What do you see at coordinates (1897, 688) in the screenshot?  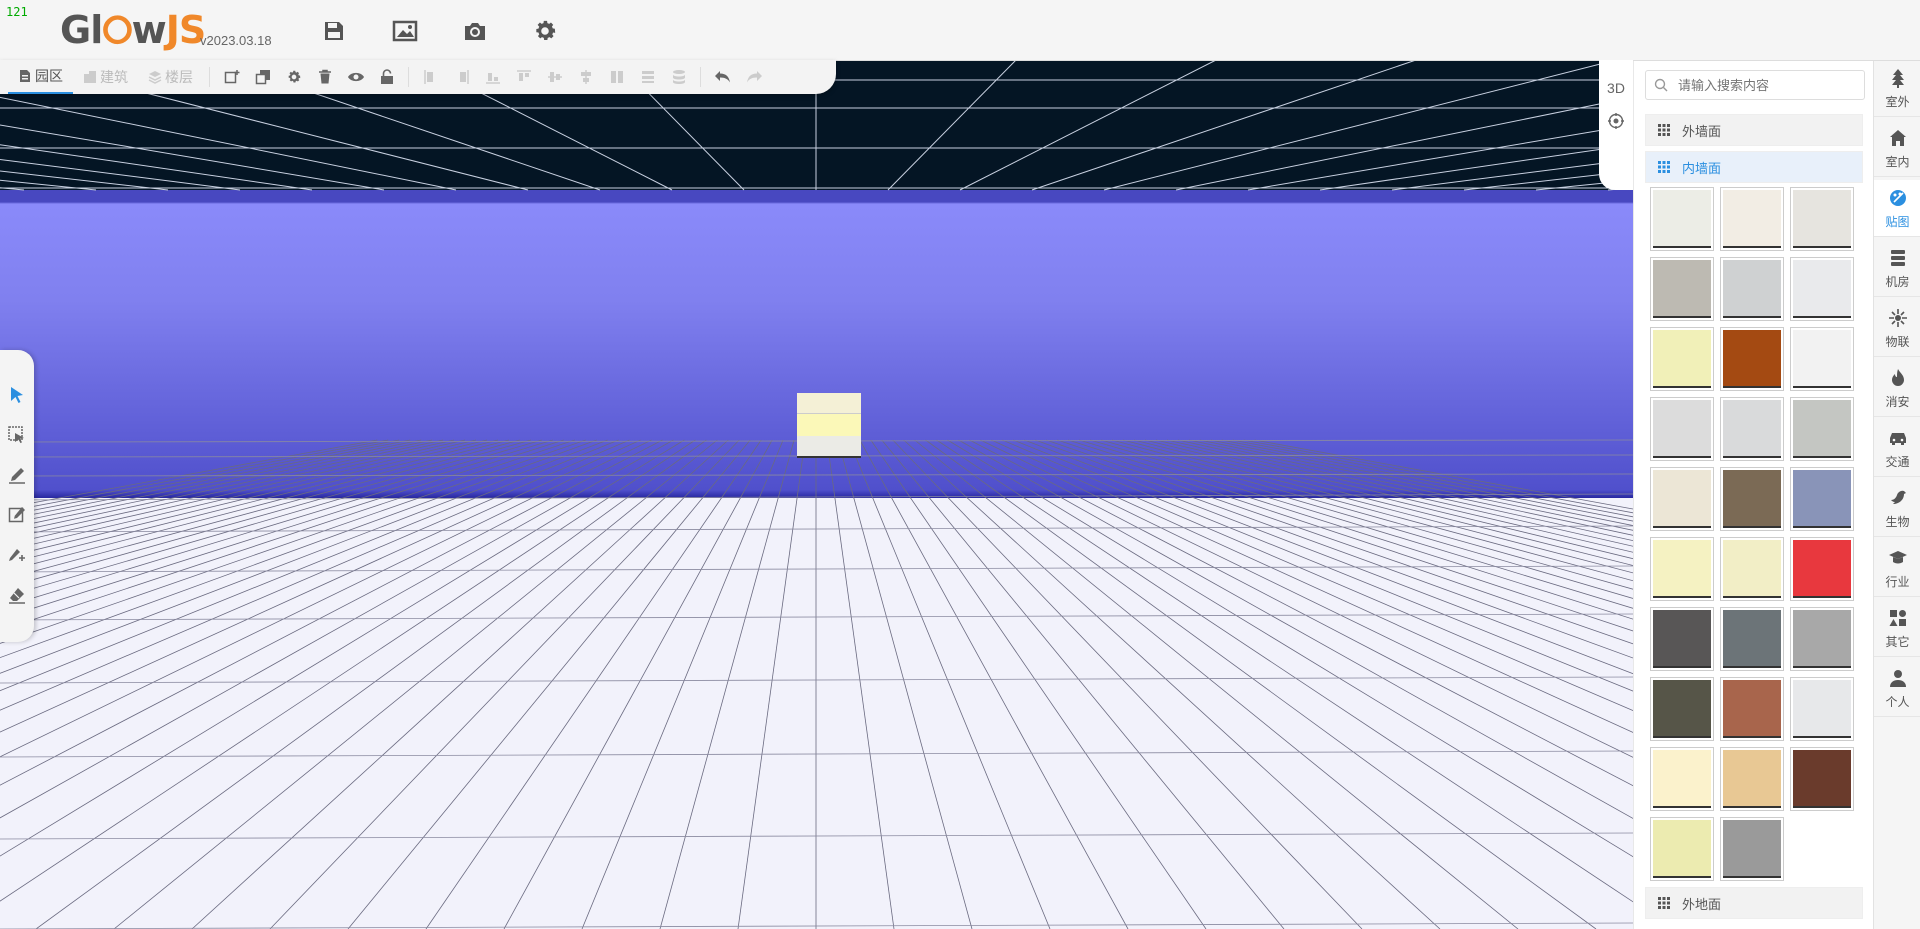 I see `nav-item-10: 个人` at bounding box center [1897, 688].